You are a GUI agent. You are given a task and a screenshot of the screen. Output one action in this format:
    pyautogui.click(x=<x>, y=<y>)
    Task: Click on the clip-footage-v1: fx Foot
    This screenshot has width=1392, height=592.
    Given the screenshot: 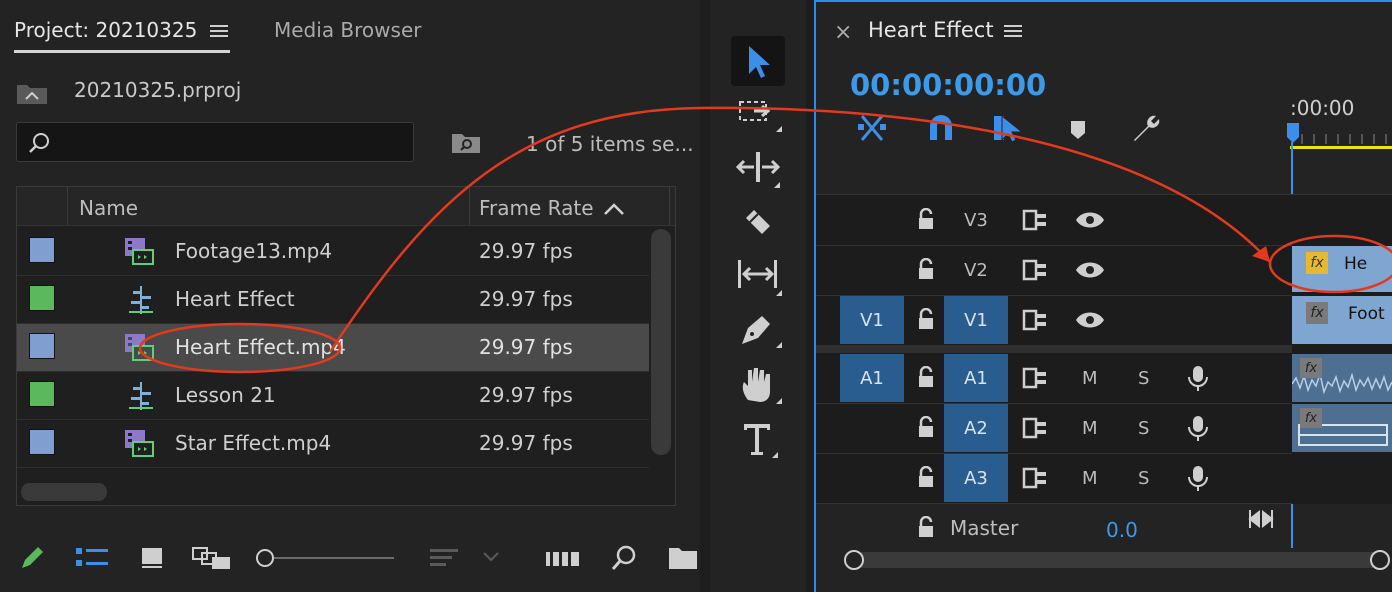 What is the action you would take?
    pyautogui.click(x=1342, y=320)
    